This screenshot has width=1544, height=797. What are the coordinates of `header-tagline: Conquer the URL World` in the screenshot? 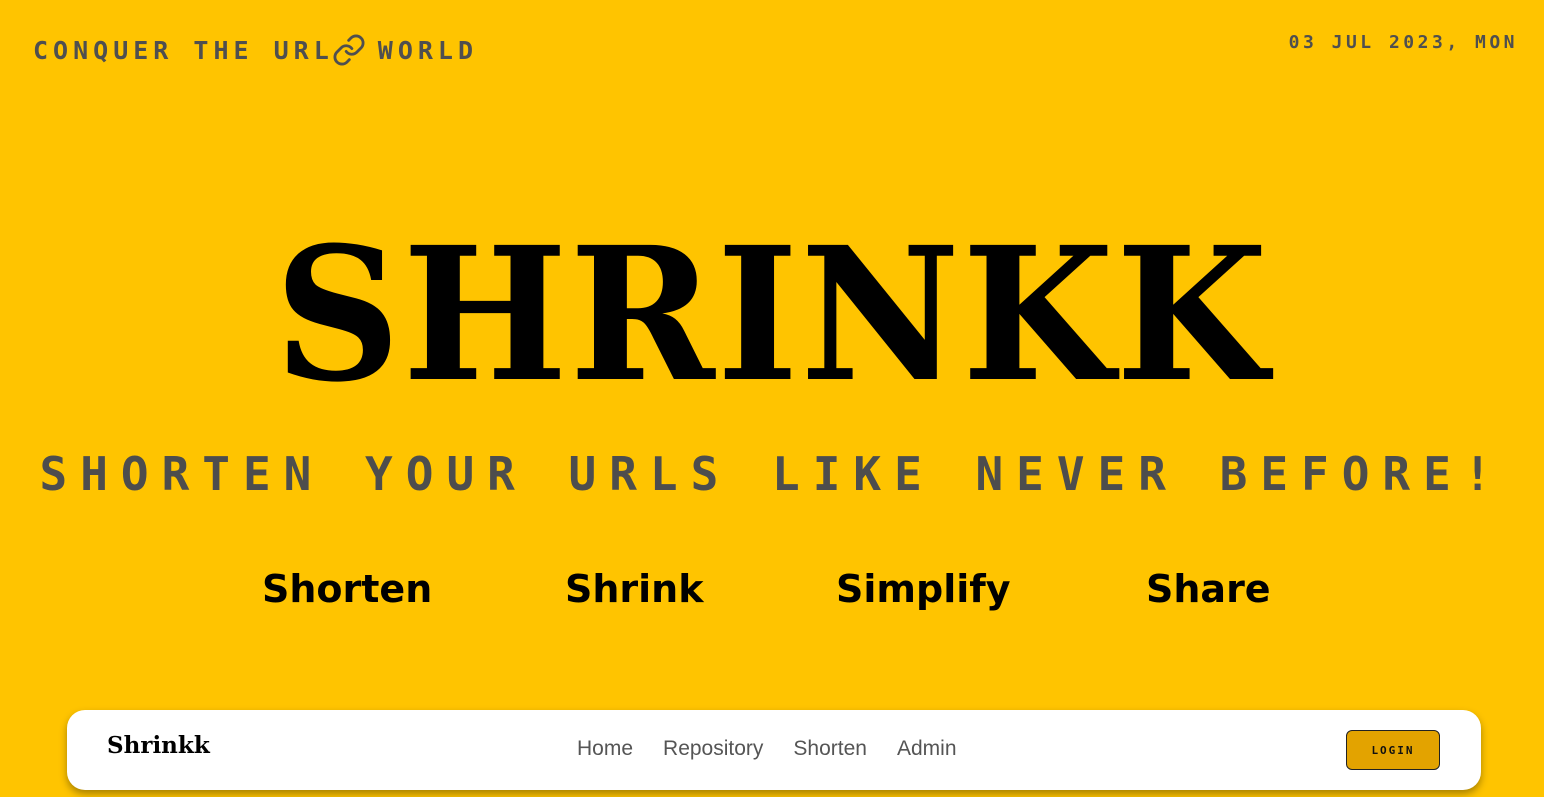 It's located at (255, 50).